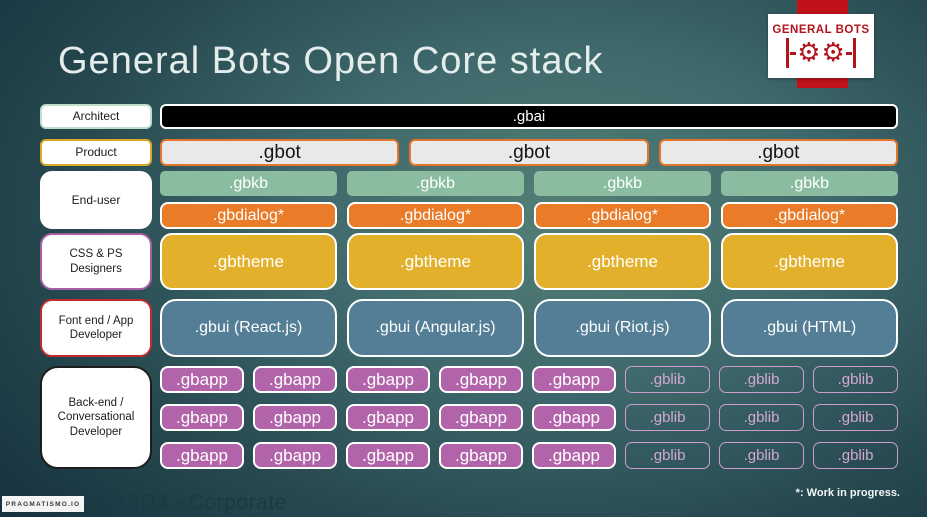 This screenshot has height=517, width=927. I want to click on gears-icon: ⚙ ⚙, so click(821, 53).